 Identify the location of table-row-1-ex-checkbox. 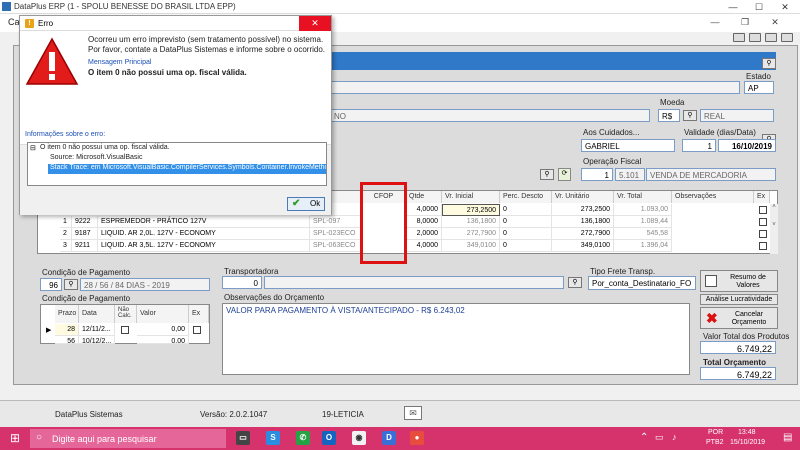
(763, 222).